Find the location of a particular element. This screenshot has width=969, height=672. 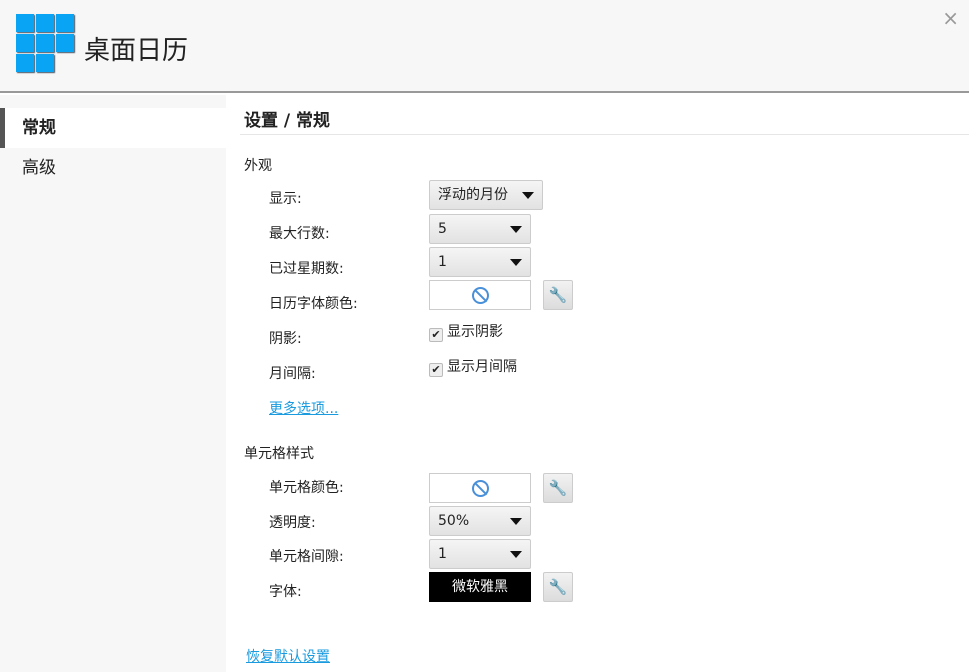

cell-color-wrench-button: 🔧 is located at coordinates (558, 488).